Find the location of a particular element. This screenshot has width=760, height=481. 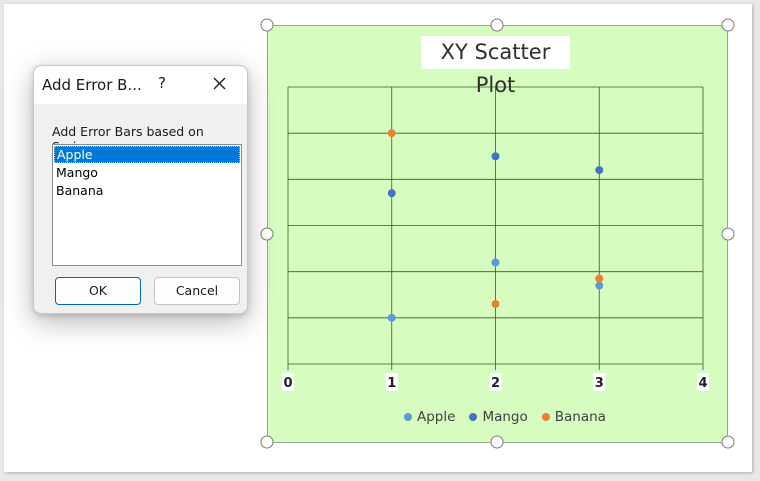

series-option-mango: Mango is located at coordinates (147, 172).